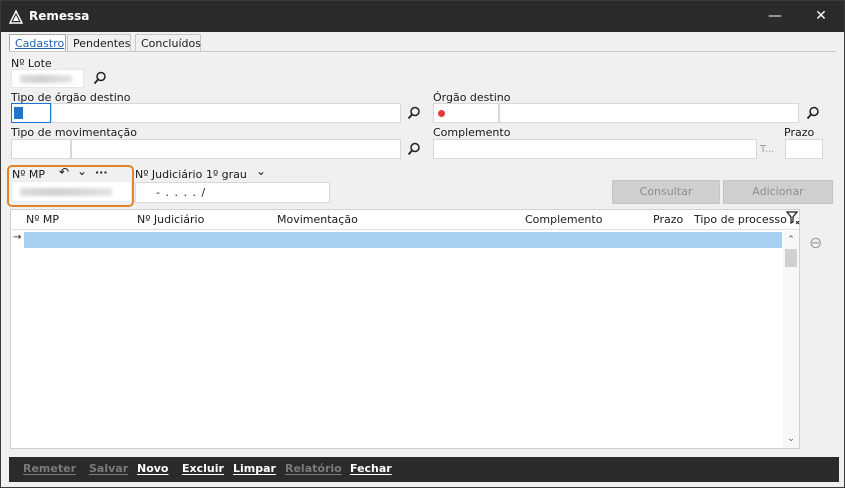  I want to click on col-header-tipo-processo: Tipo de processo, so click(740, 219).